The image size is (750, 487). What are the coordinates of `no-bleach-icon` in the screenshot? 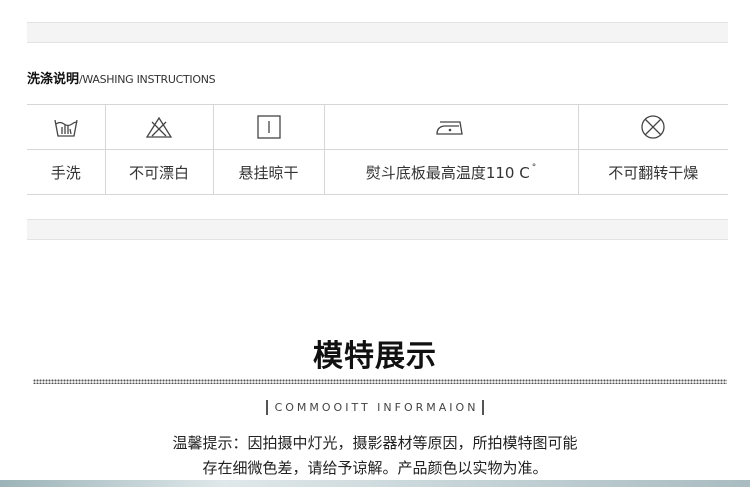 It's located at (159, 127).